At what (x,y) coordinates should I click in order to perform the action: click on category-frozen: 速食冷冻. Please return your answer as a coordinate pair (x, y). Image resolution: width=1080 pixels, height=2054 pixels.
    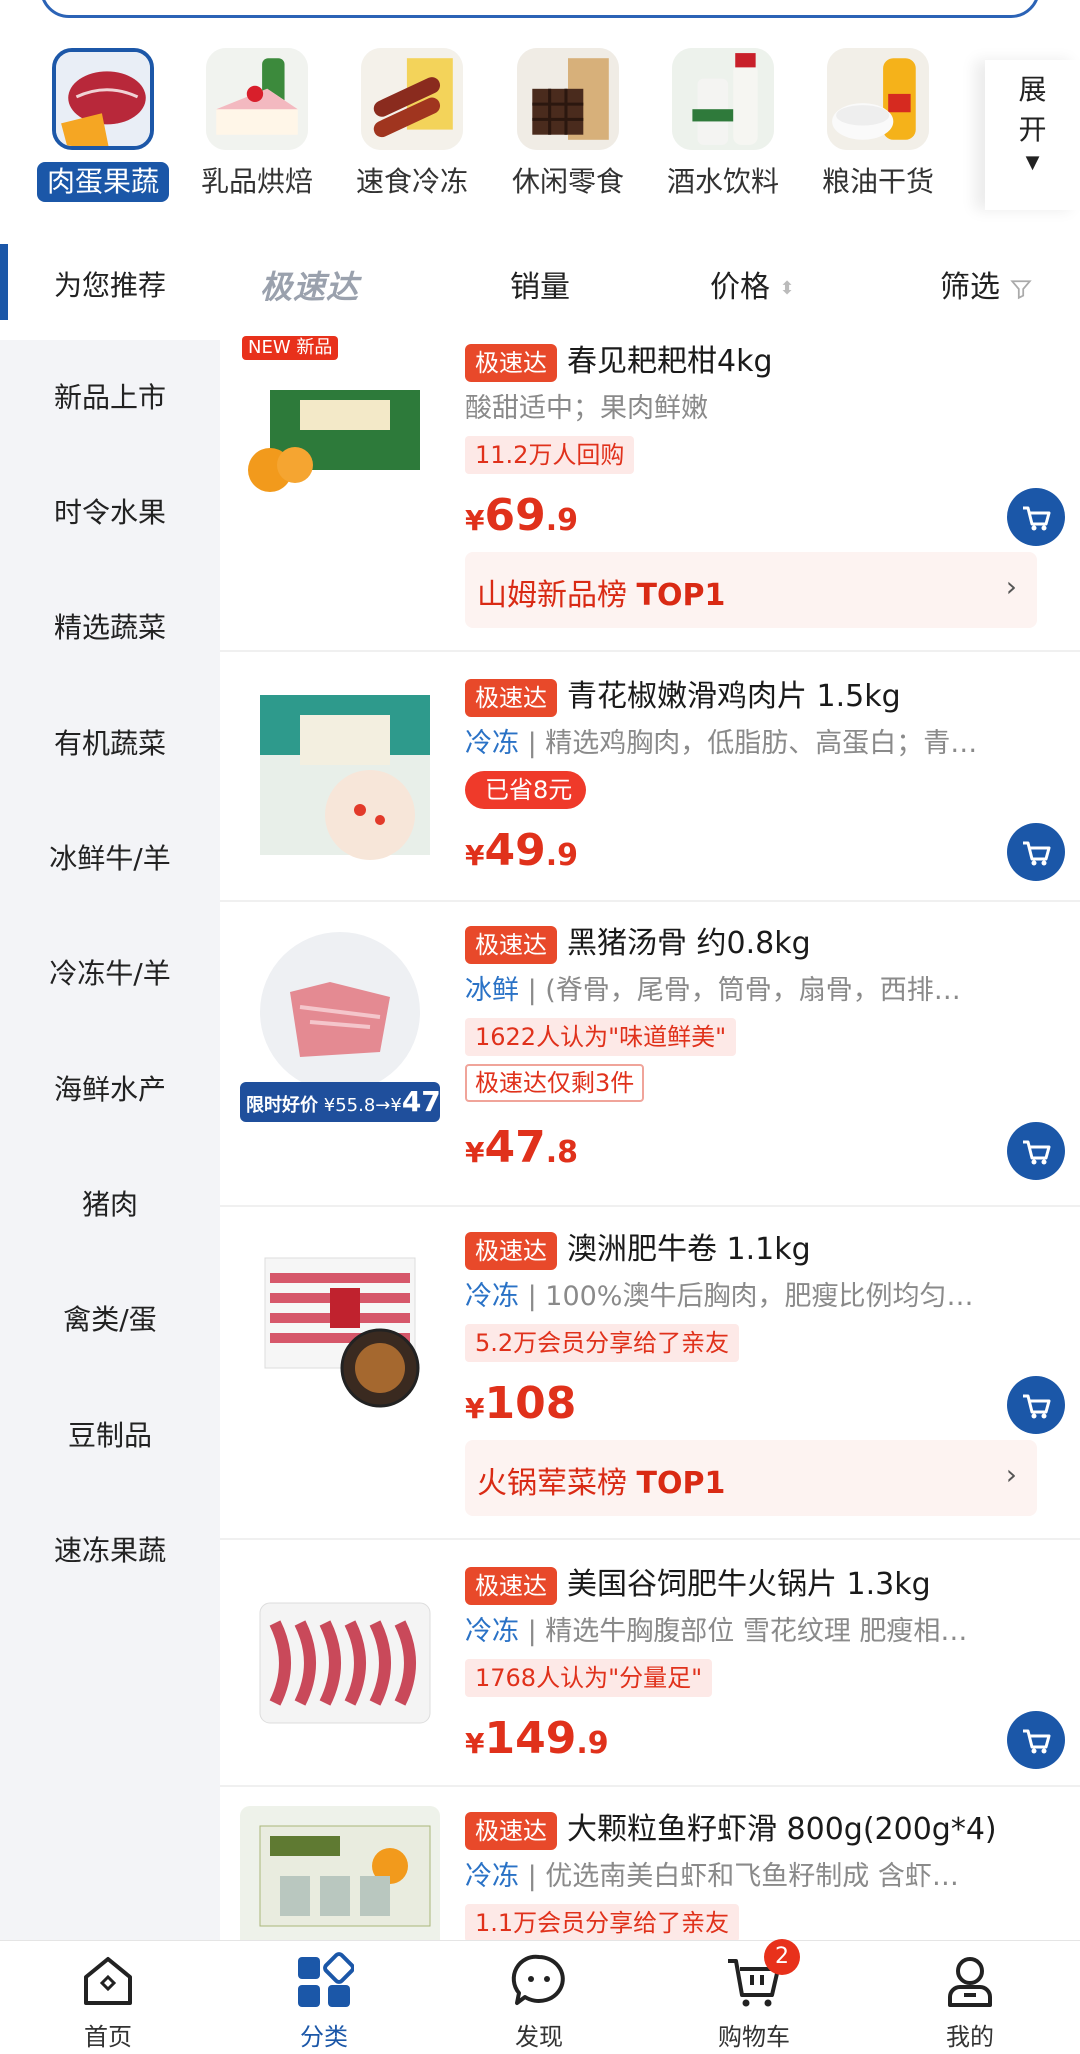
    Looking at the image, I should click on (412, 125).